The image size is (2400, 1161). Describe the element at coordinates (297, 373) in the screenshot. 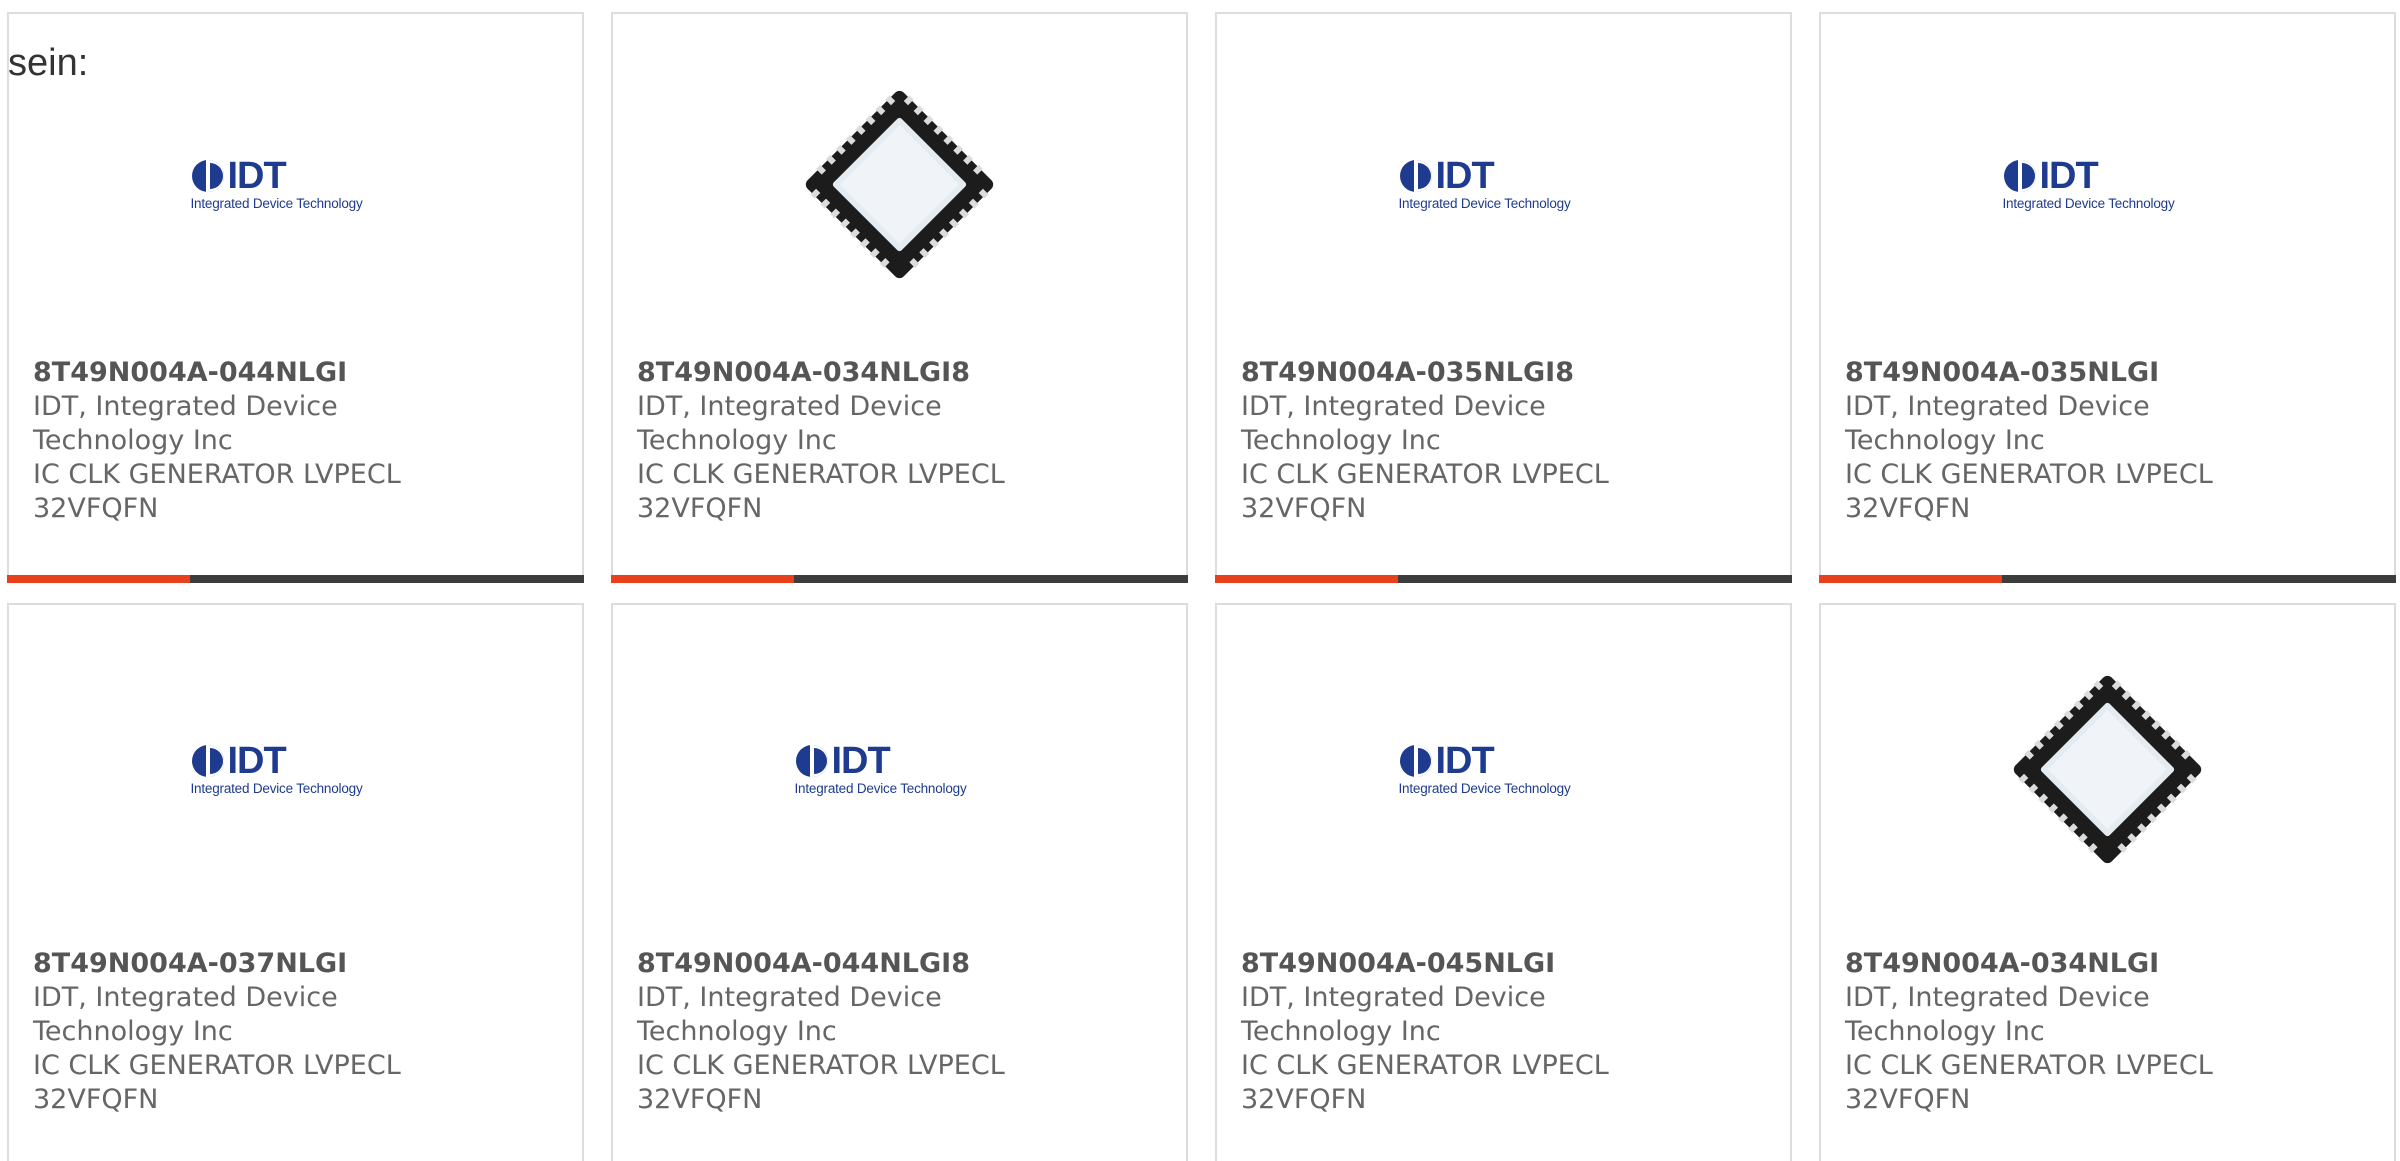

I see `part-number: 8T49N004A-044NLGI` at that location.